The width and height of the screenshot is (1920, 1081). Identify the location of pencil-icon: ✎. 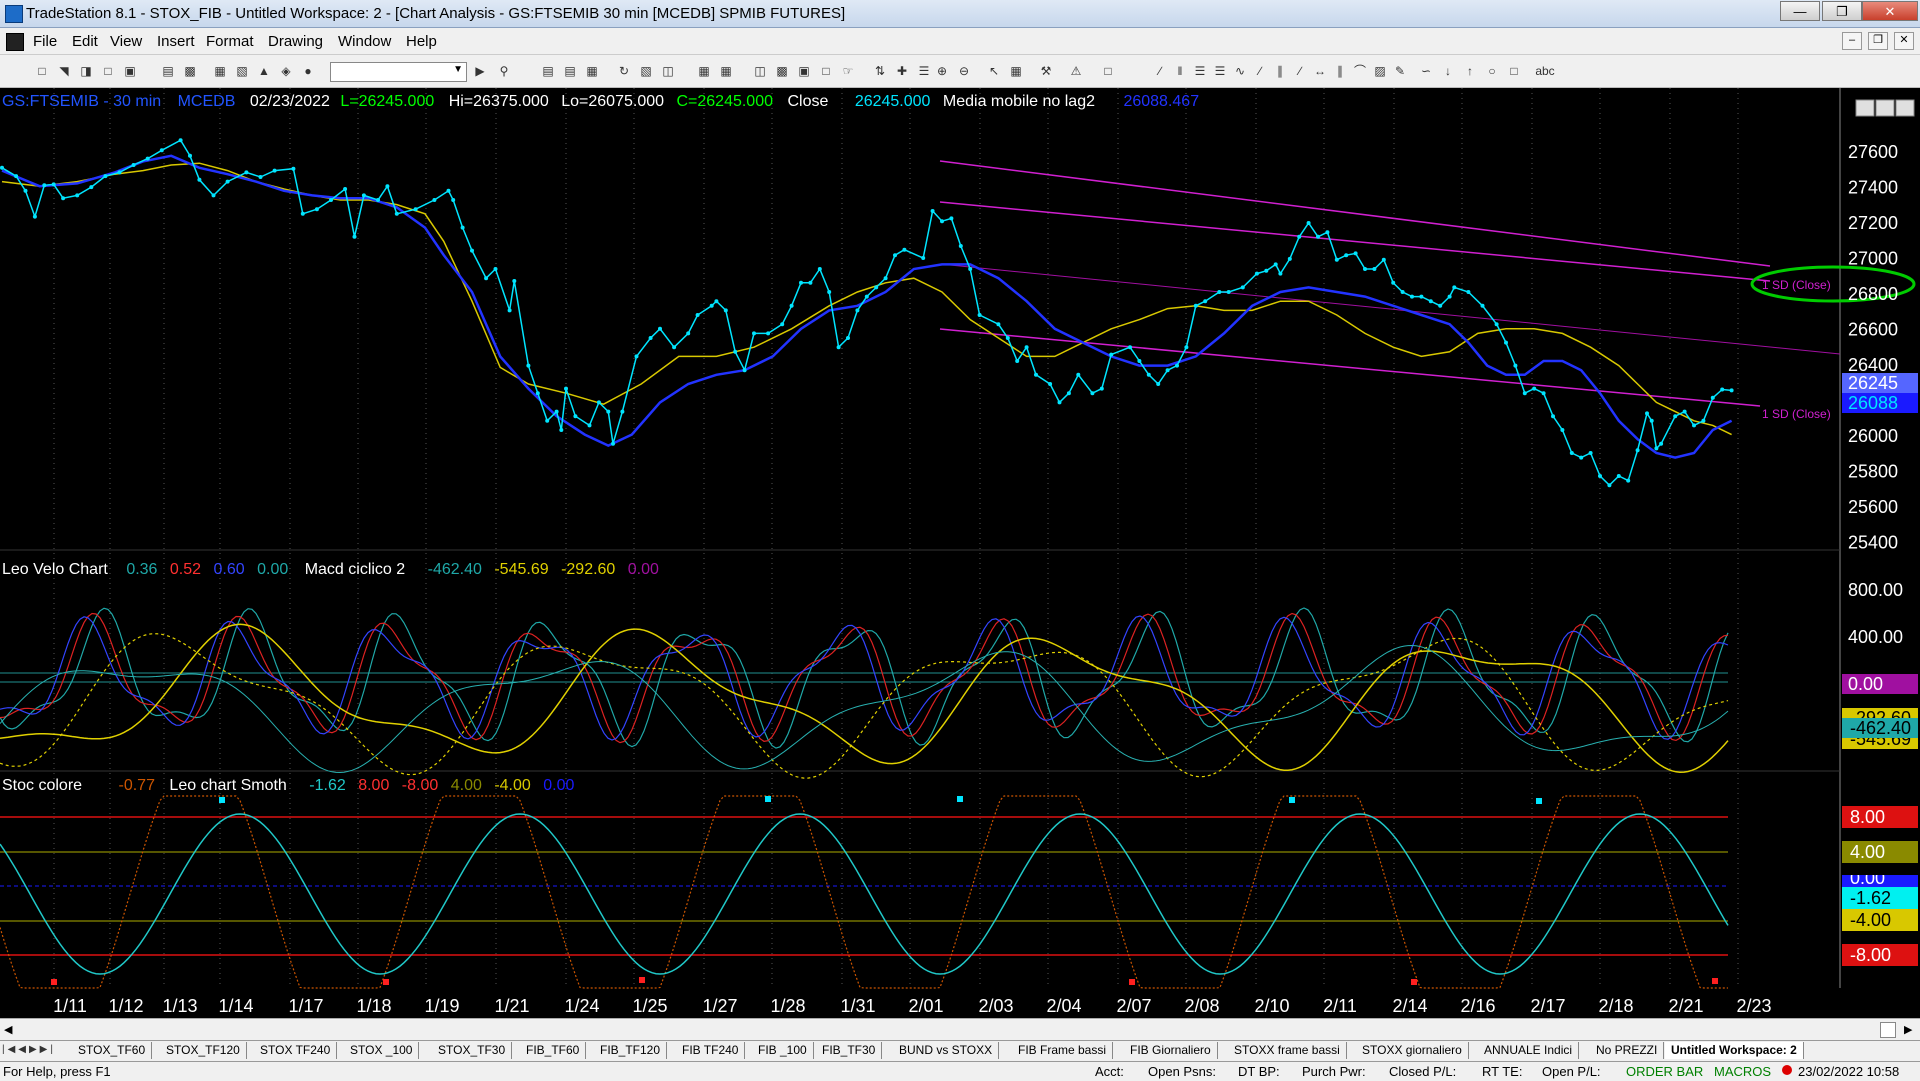
(1400, 71).